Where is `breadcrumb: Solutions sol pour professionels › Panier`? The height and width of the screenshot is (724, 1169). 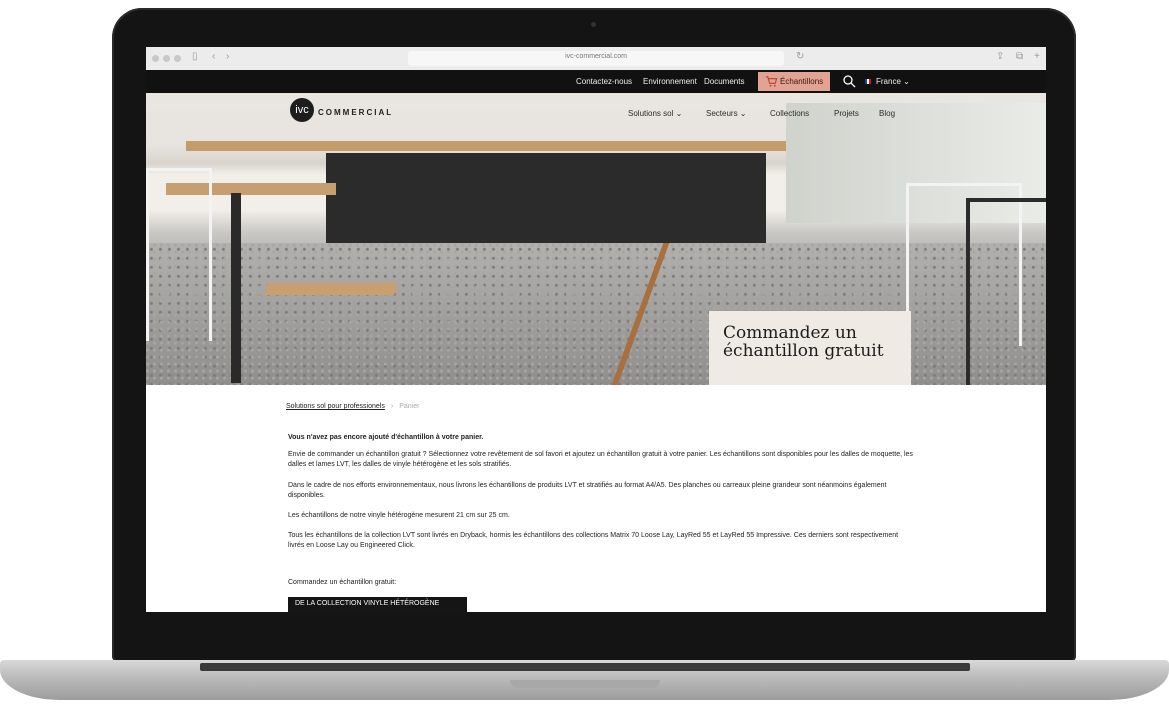 breadcrumb: Solutions sol pour professionels › Panier is located at coordinates (352, 406).